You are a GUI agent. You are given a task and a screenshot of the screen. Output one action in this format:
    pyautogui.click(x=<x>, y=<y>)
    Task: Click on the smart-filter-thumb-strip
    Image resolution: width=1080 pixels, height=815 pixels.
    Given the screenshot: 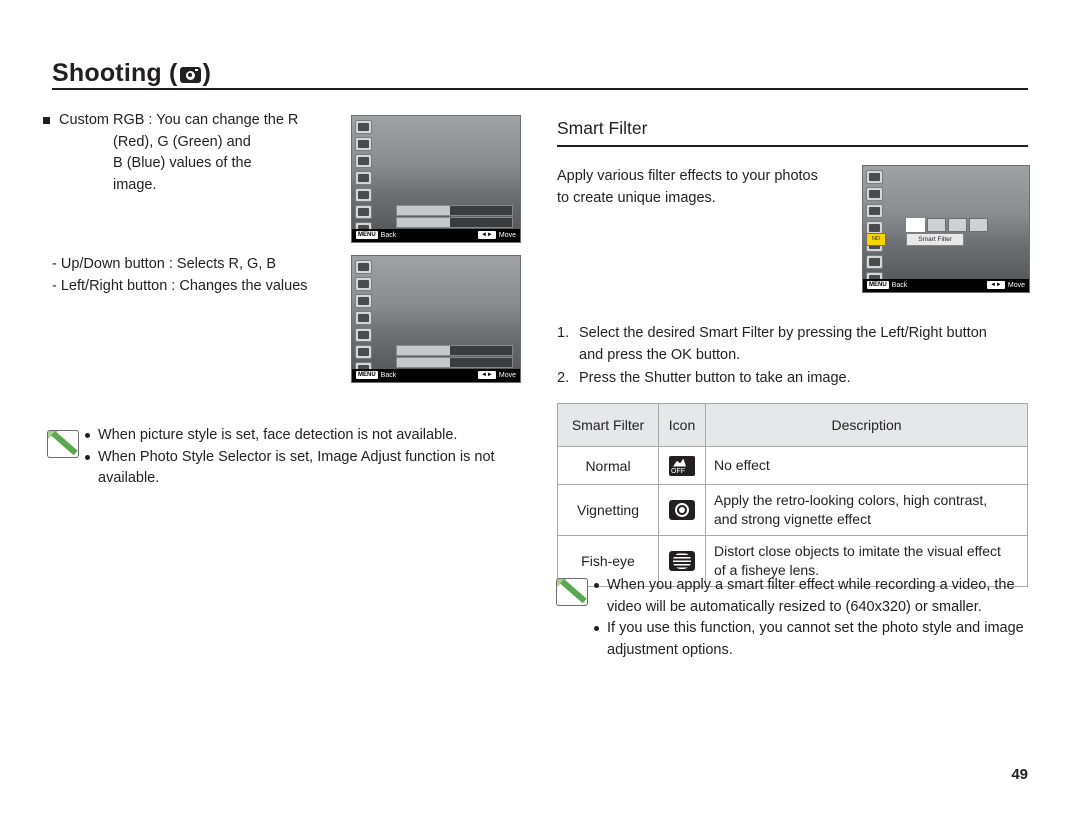 What is the action you would take?
    pyautogui.click(x=965, y=225)
    